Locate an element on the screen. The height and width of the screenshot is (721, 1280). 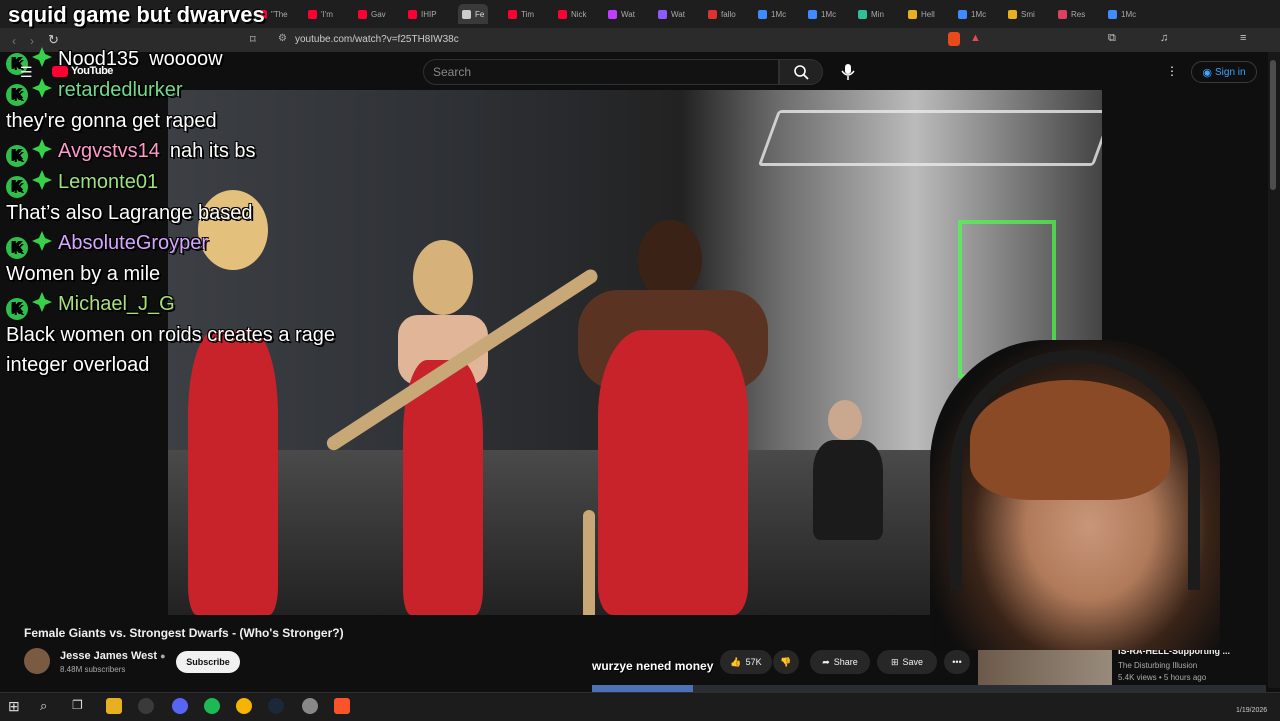
browser-tab: Res is located at coordinates (1071, 14).